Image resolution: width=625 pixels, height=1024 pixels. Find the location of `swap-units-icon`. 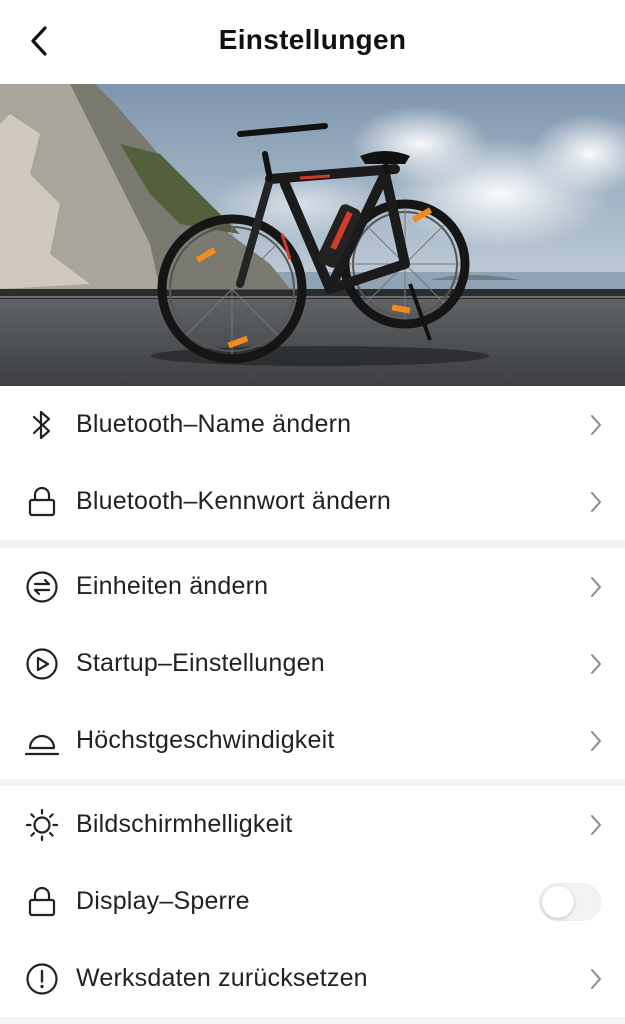

swap-units-icon is located at coordinates (42, 587).